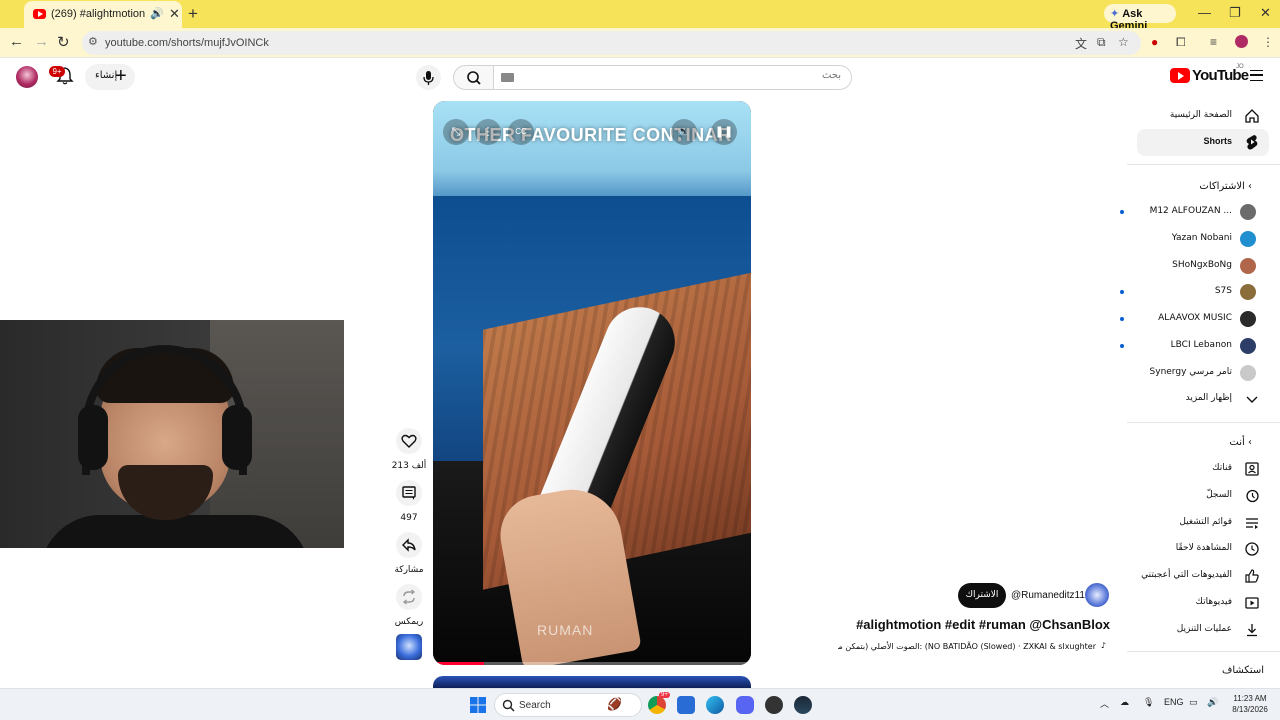 The image size is (1280, 720). I want to click on chrome-menu-icon: ⋮, so click(1268, 42).